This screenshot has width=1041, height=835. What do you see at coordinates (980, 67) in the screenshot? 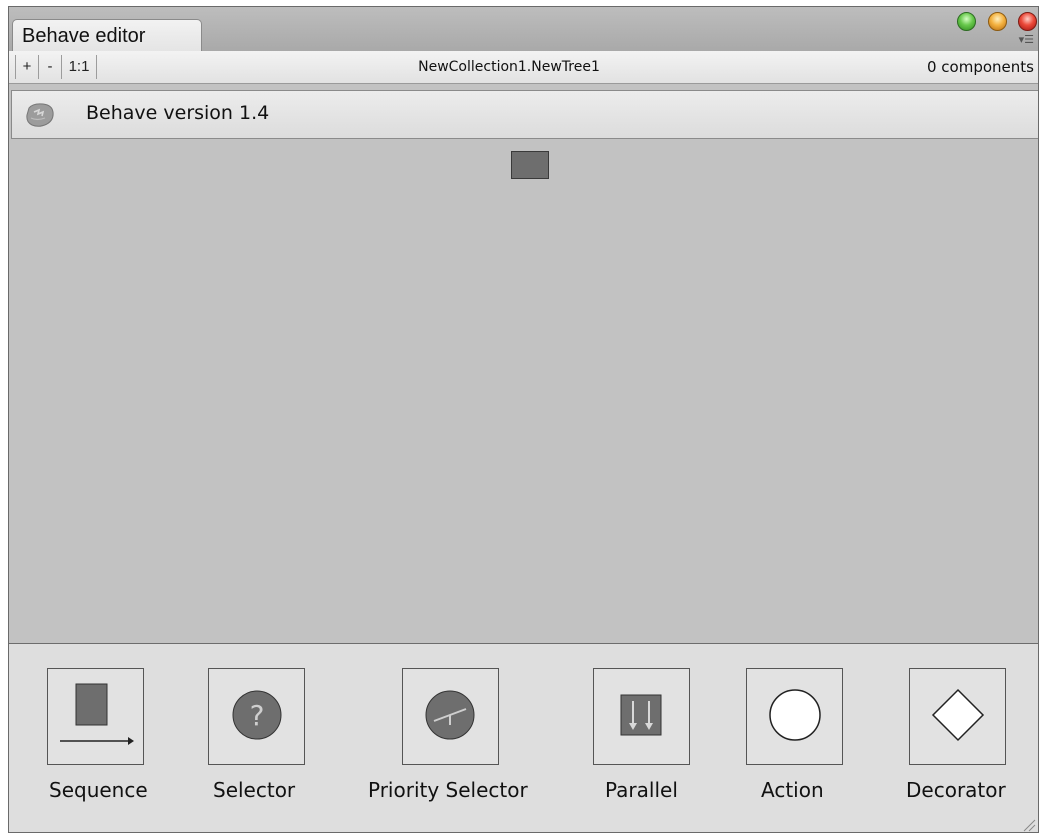
I see `component-count-label: 0 components` at bounding box center [980, 67].